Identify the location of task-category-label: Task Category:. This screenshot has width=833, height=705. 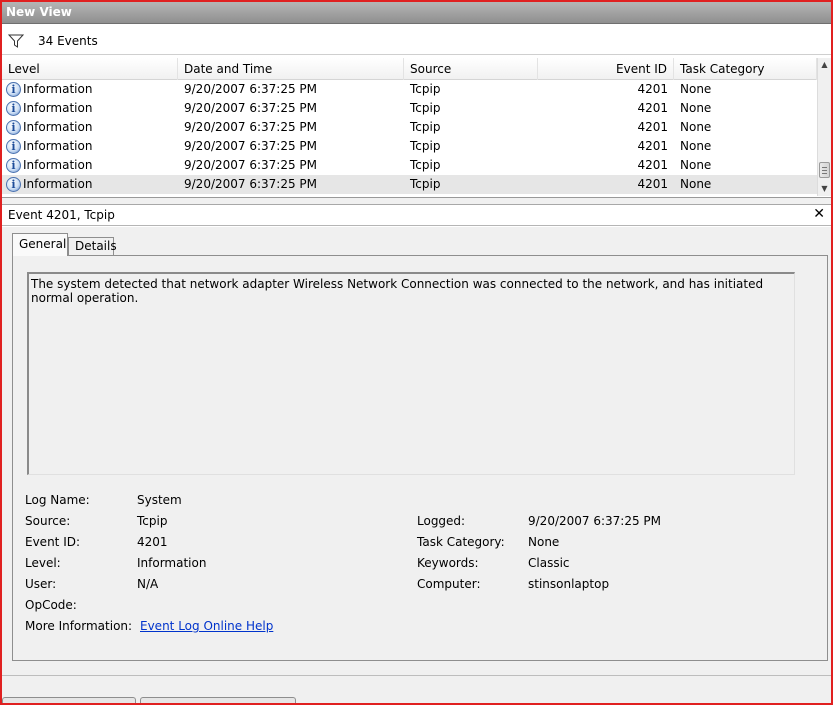
(461, 542).